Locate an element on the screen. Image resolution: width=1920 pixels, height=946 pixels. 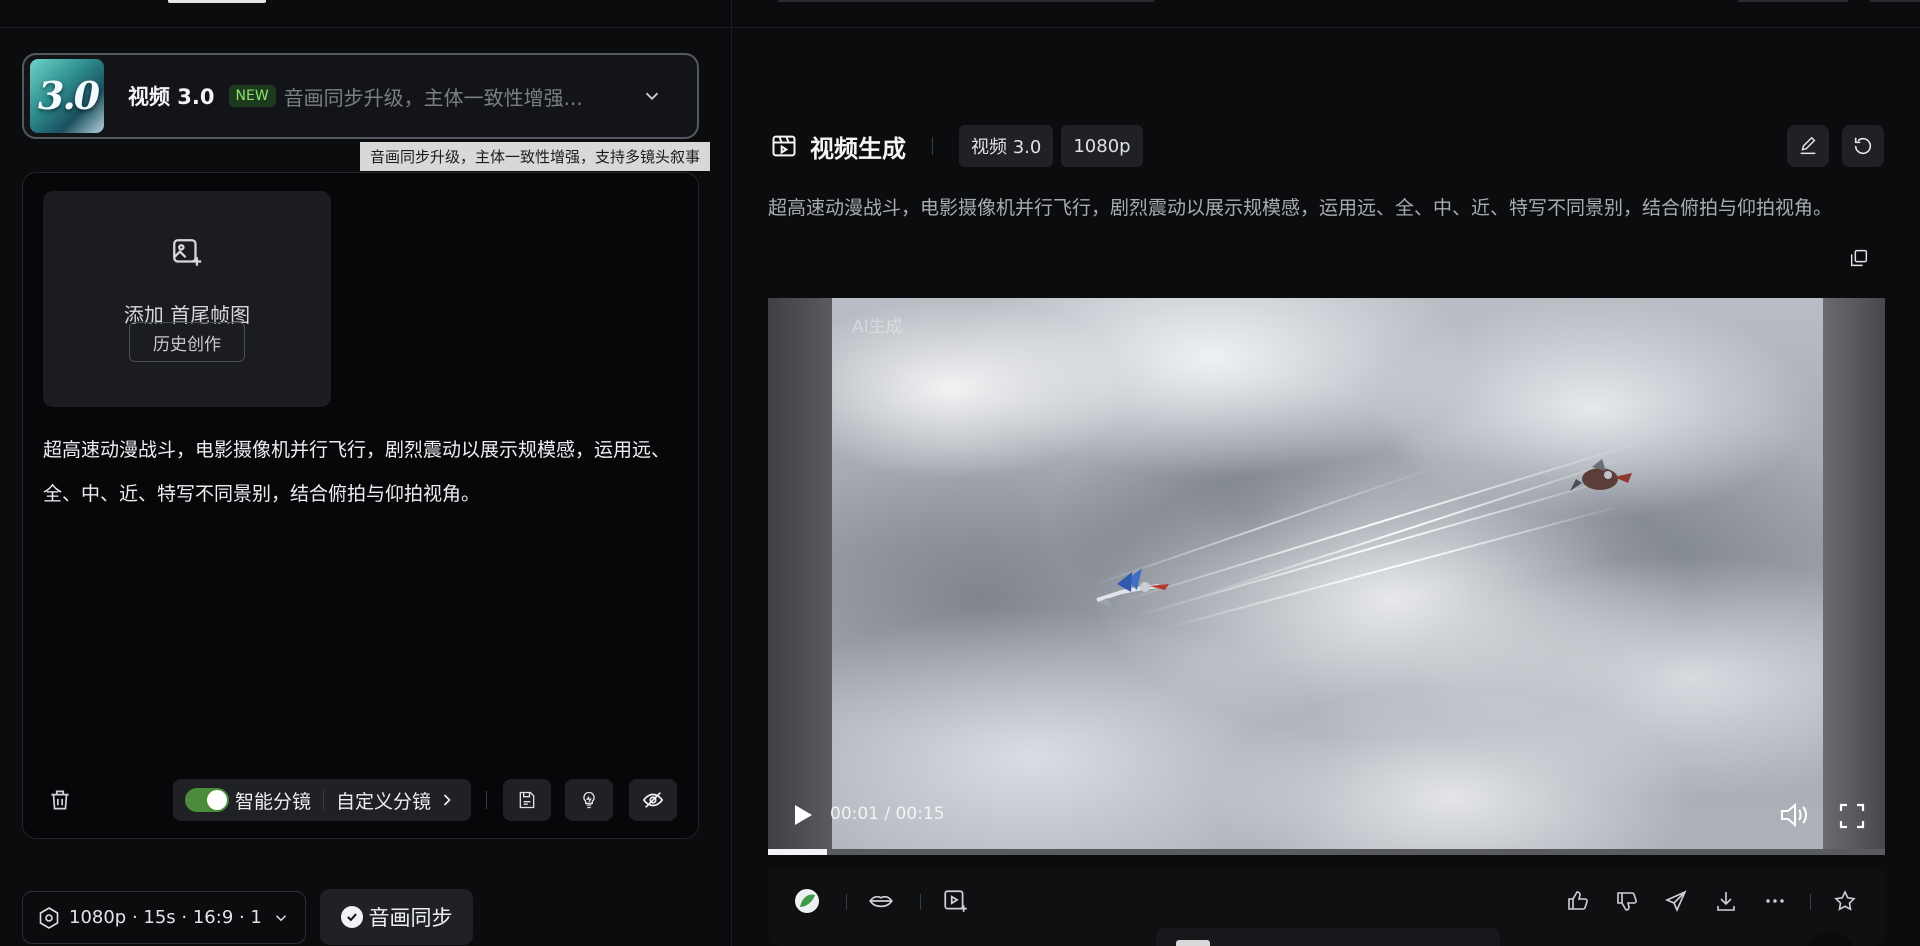
eye-off-icon is located at coordinates (653, 800).